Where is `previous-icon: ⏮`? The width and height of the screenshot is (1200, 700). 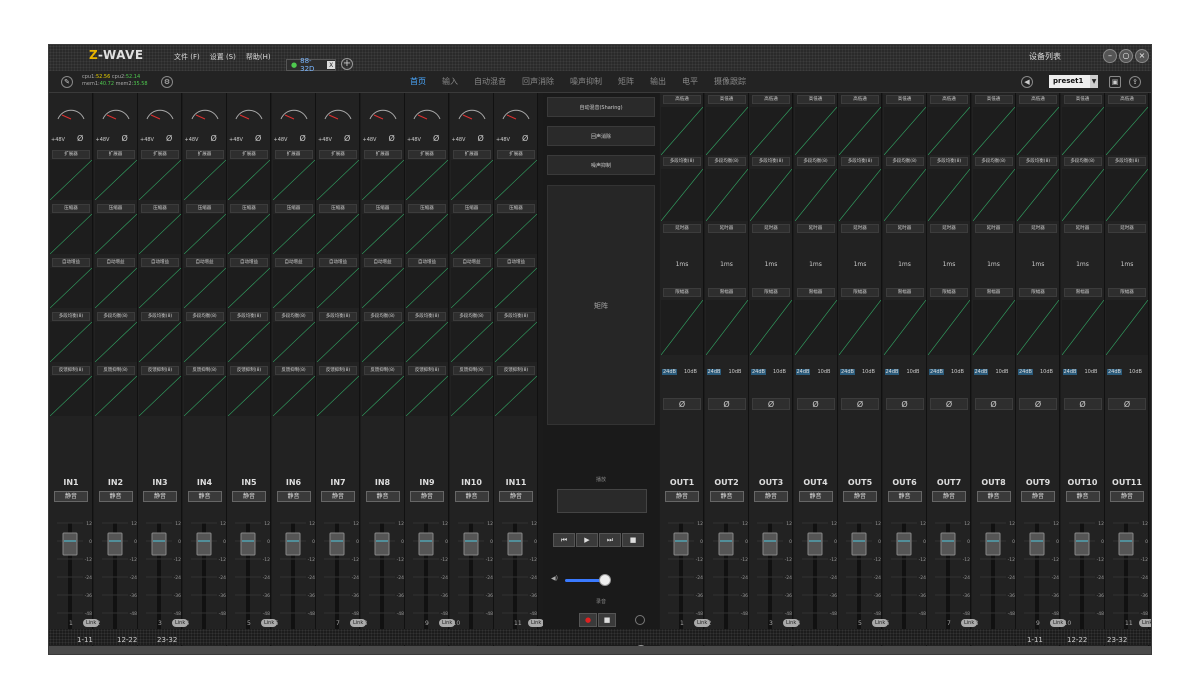 previous-icon: ⏮ is located at coordinates (564, 540).